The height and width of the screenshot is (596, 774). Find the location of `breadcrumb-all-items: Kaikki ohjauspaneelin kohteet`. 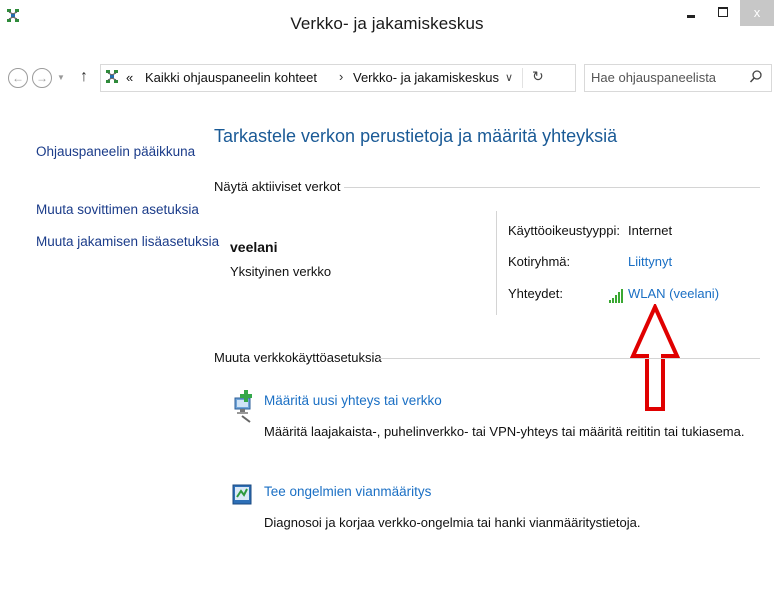

breadcrumb-all-items: Kaikki ohjauspaneelin kohteet is located at coordinates (231, 77).